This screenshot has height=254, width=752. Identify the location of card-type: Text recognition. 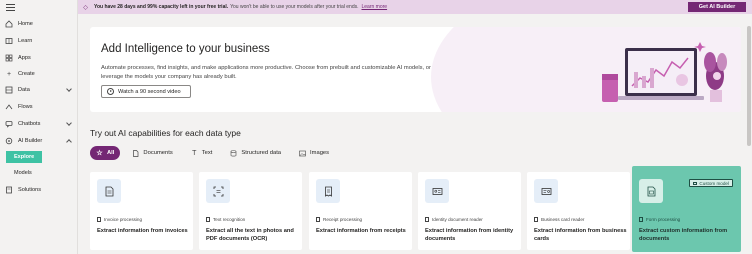
(225, 219).